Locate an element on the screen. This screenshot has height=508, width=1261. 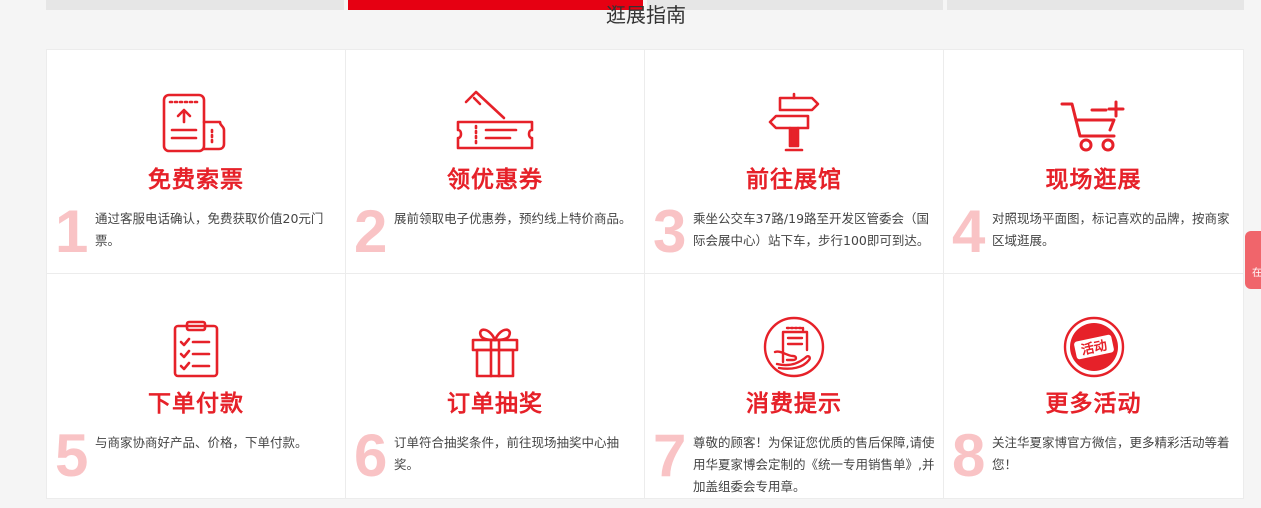
receipt-hand-icon is located at coordinates (794, 345).